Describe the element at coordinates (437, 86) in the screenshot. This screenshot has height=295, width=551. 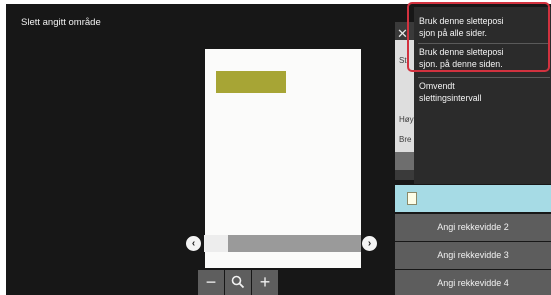
I see `menu-item-line: Omvendt` at that location.